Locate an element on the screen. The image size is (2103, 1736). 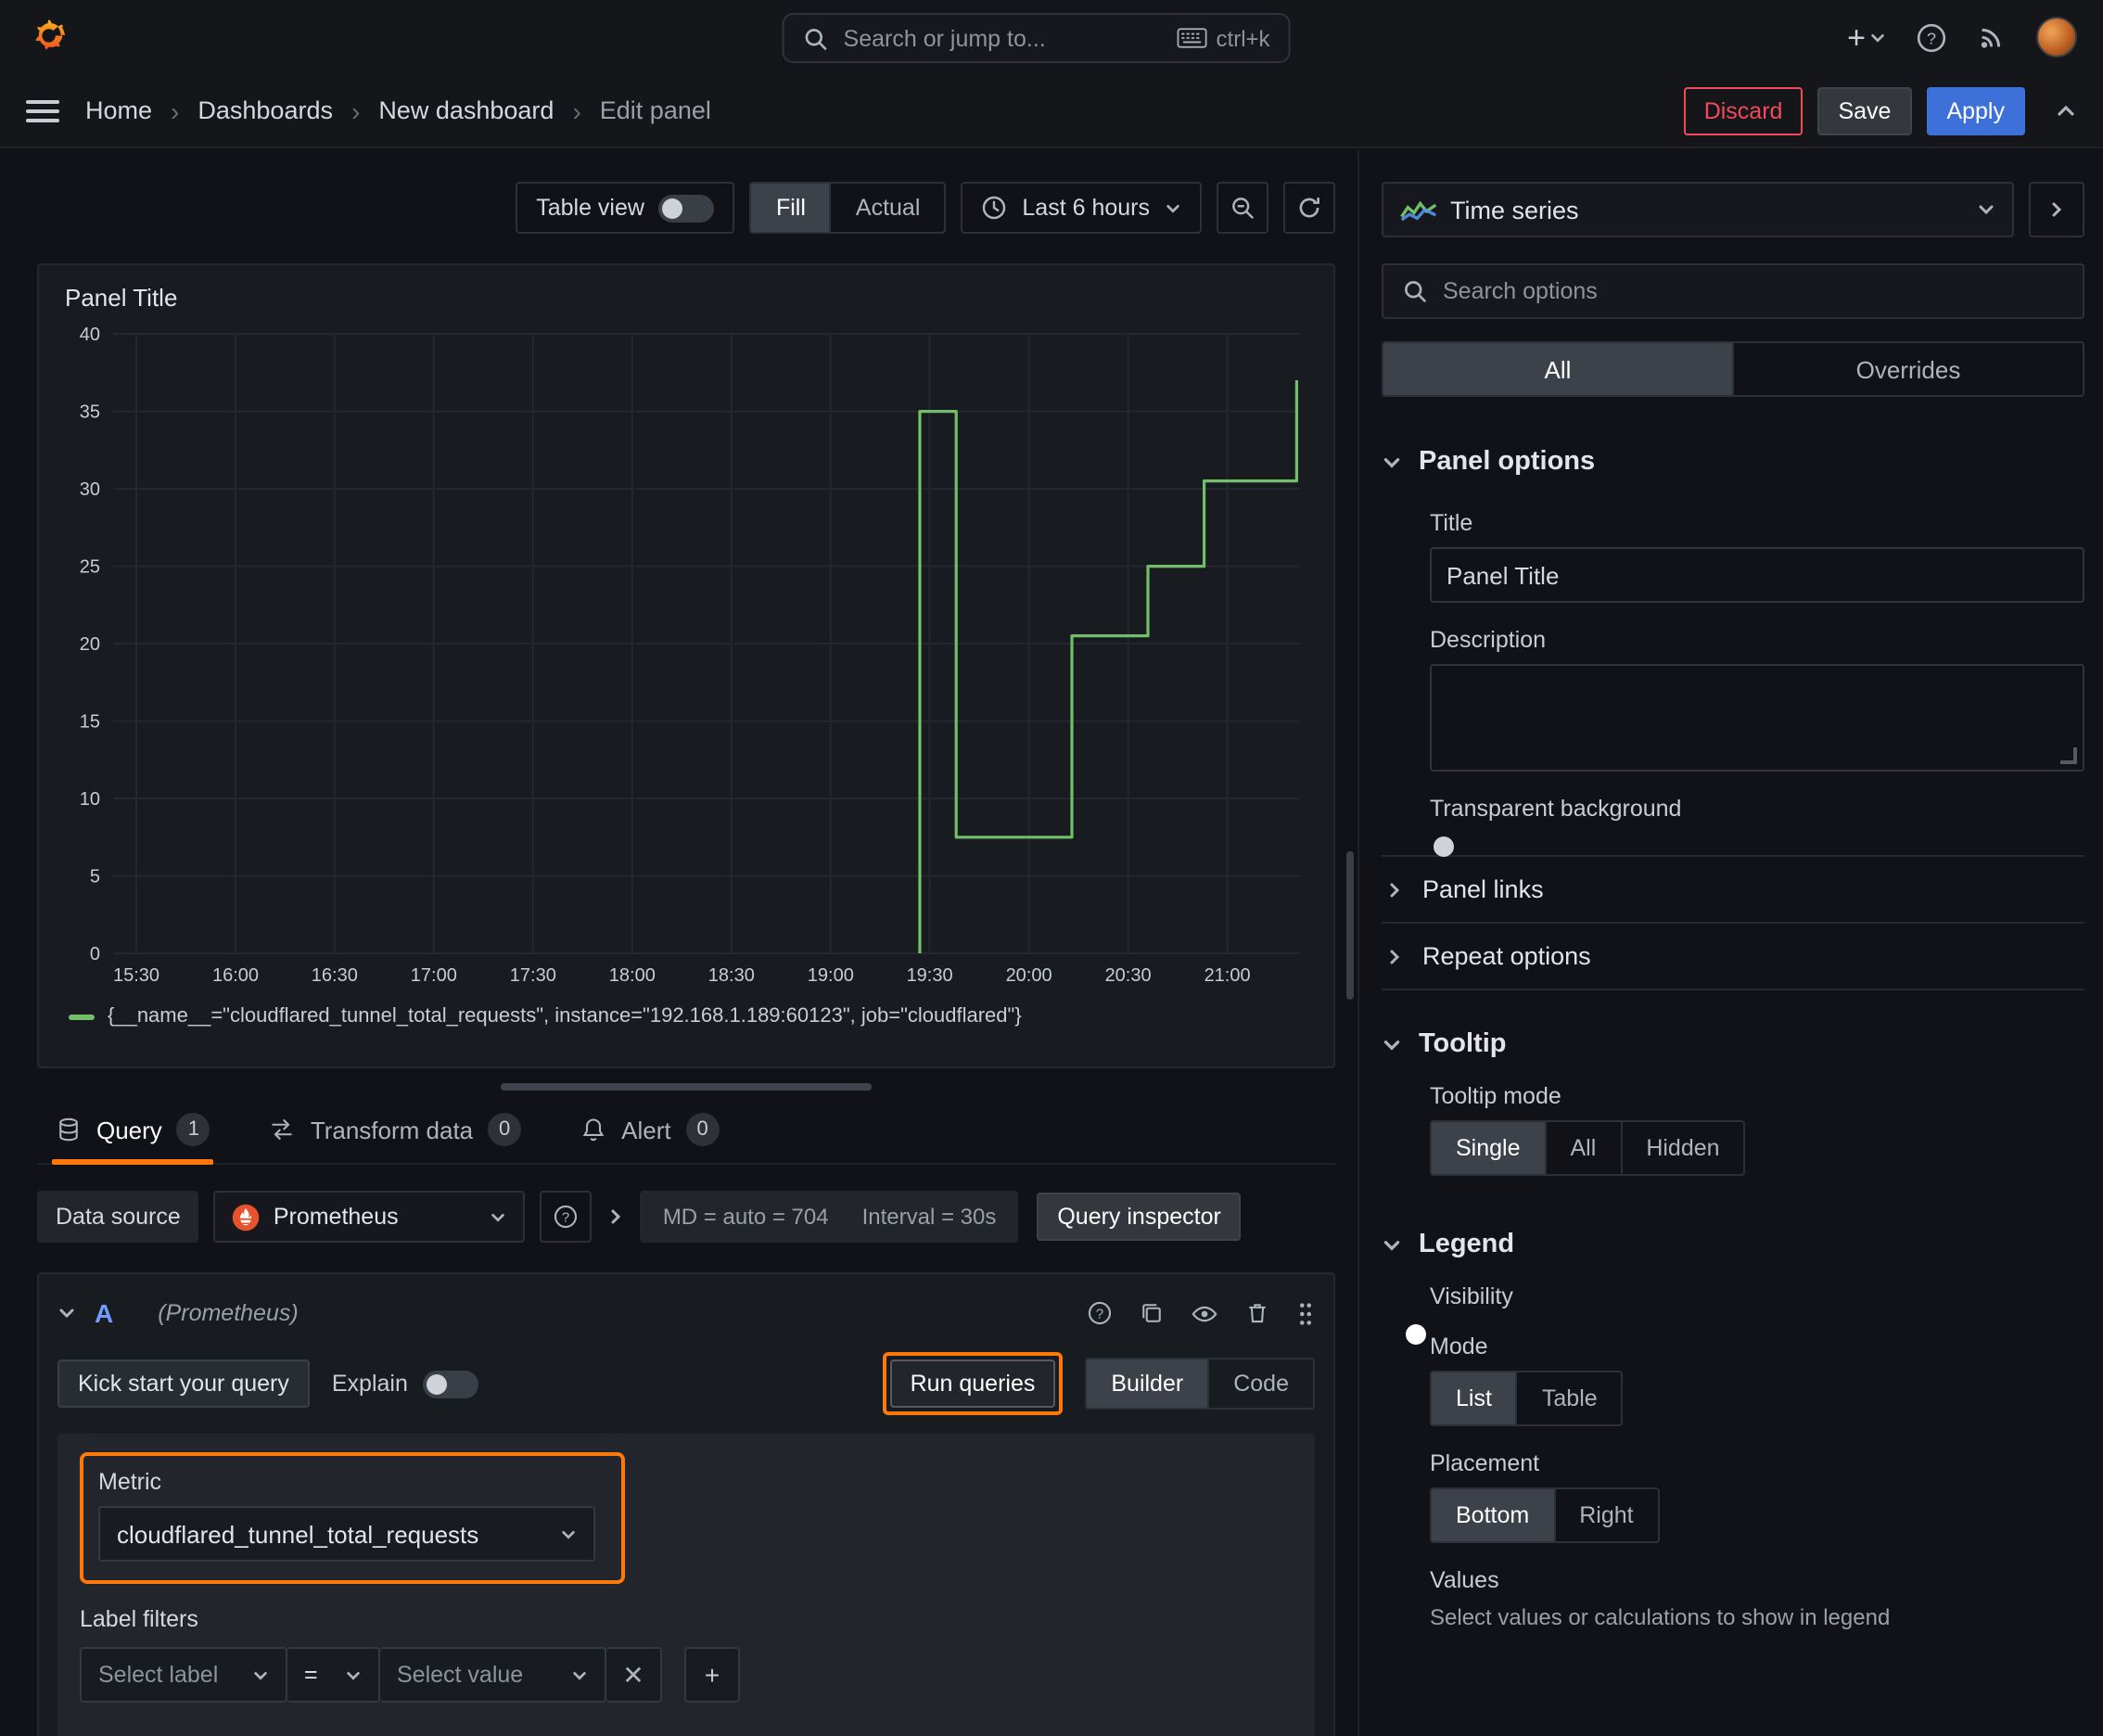
metric-label: Metric is located at coordinates (130, 1482).